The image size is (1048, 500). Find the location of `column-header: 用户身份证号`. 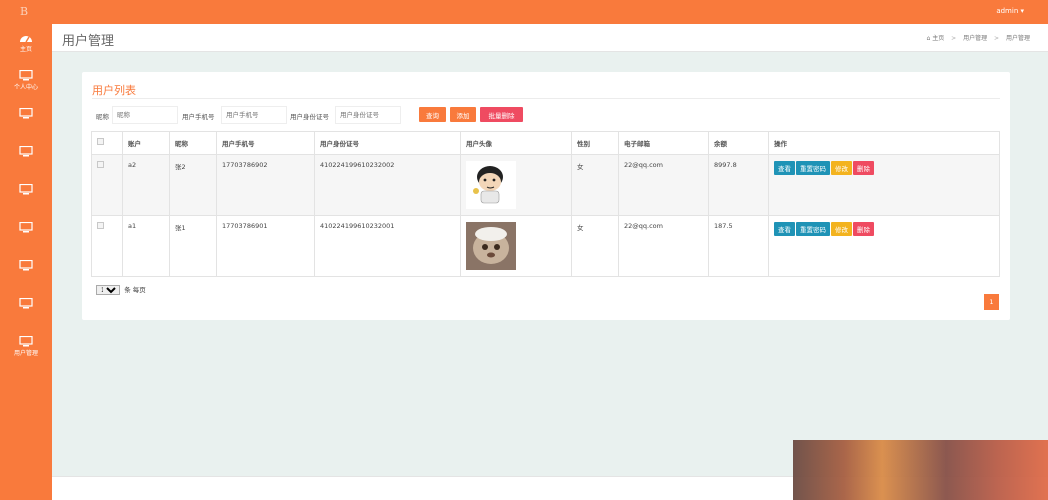

column-header: 用户身份证号 is located at coordinates (387, 143).